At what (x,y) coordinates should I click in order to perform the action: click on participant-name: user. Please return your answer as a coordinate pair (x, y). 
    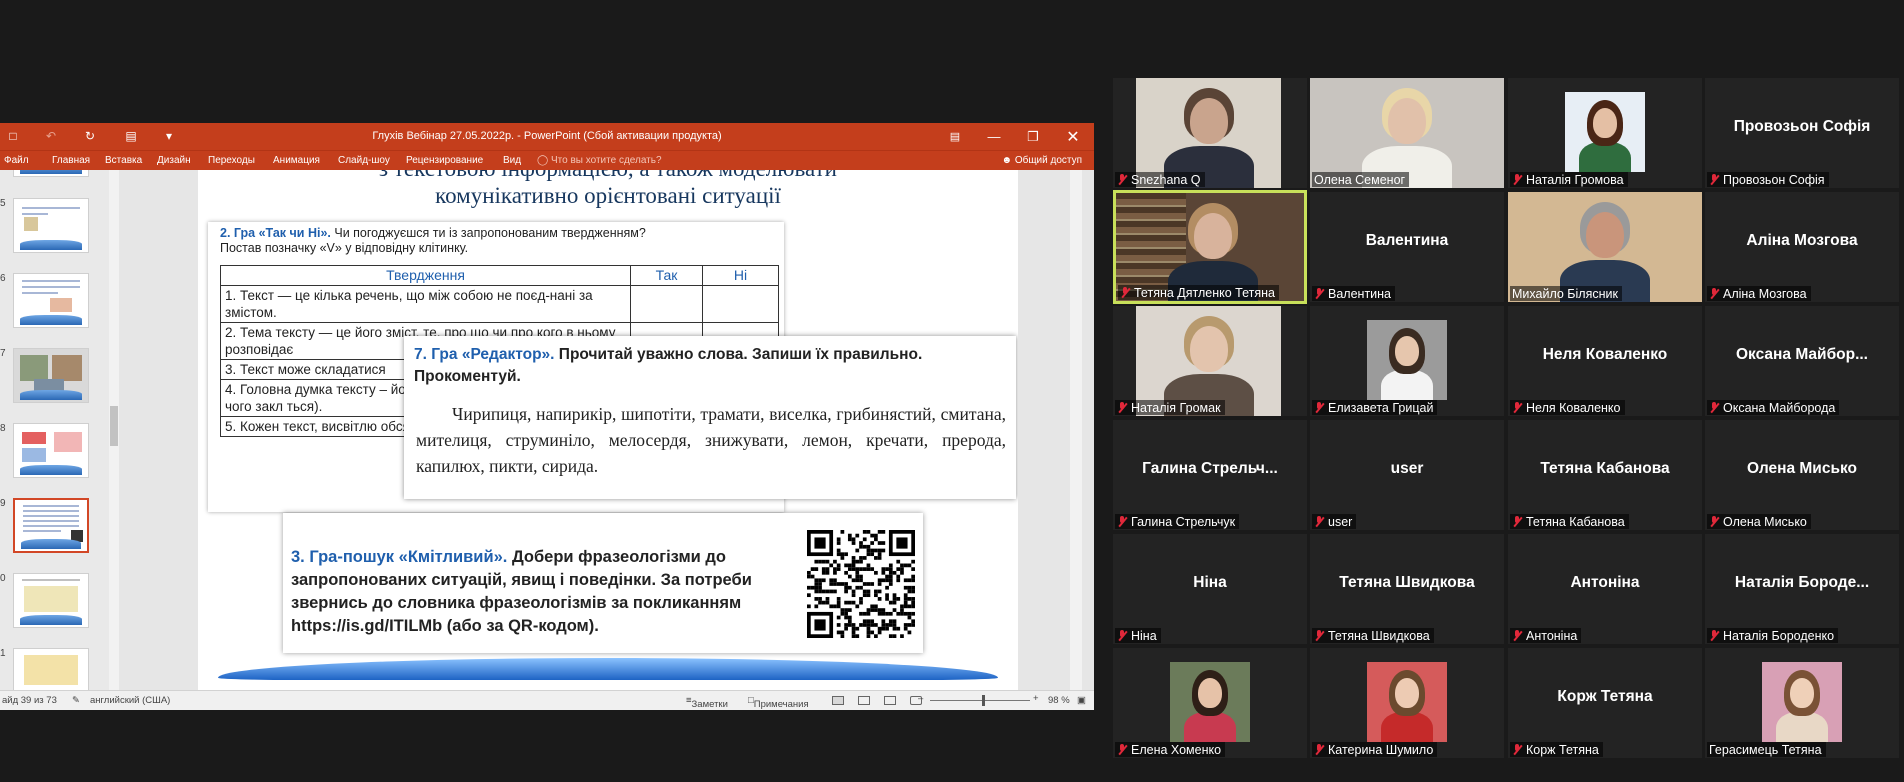
    Looking at the image, I should click on (1340, 522).